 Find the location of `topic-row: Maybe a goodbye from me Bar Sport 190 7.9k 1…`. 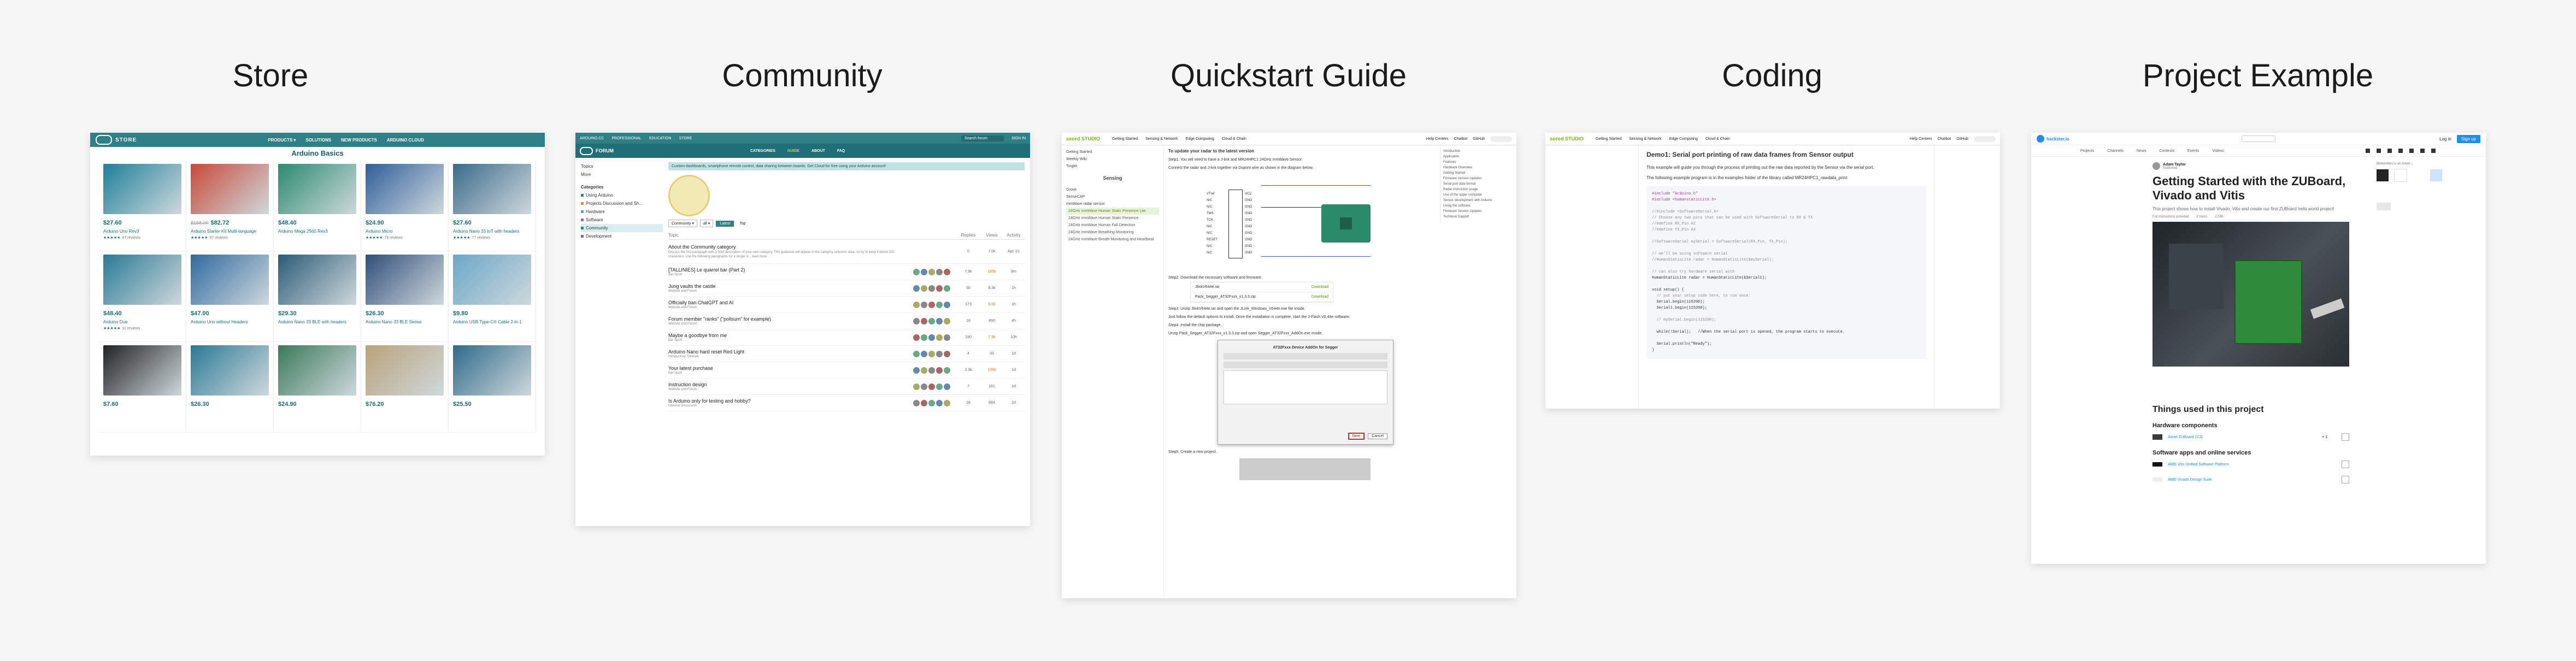

topic-row: Maybe a goodbye from me Bar Sport 190 7.9k 1… is located at coordinates (846, 337).